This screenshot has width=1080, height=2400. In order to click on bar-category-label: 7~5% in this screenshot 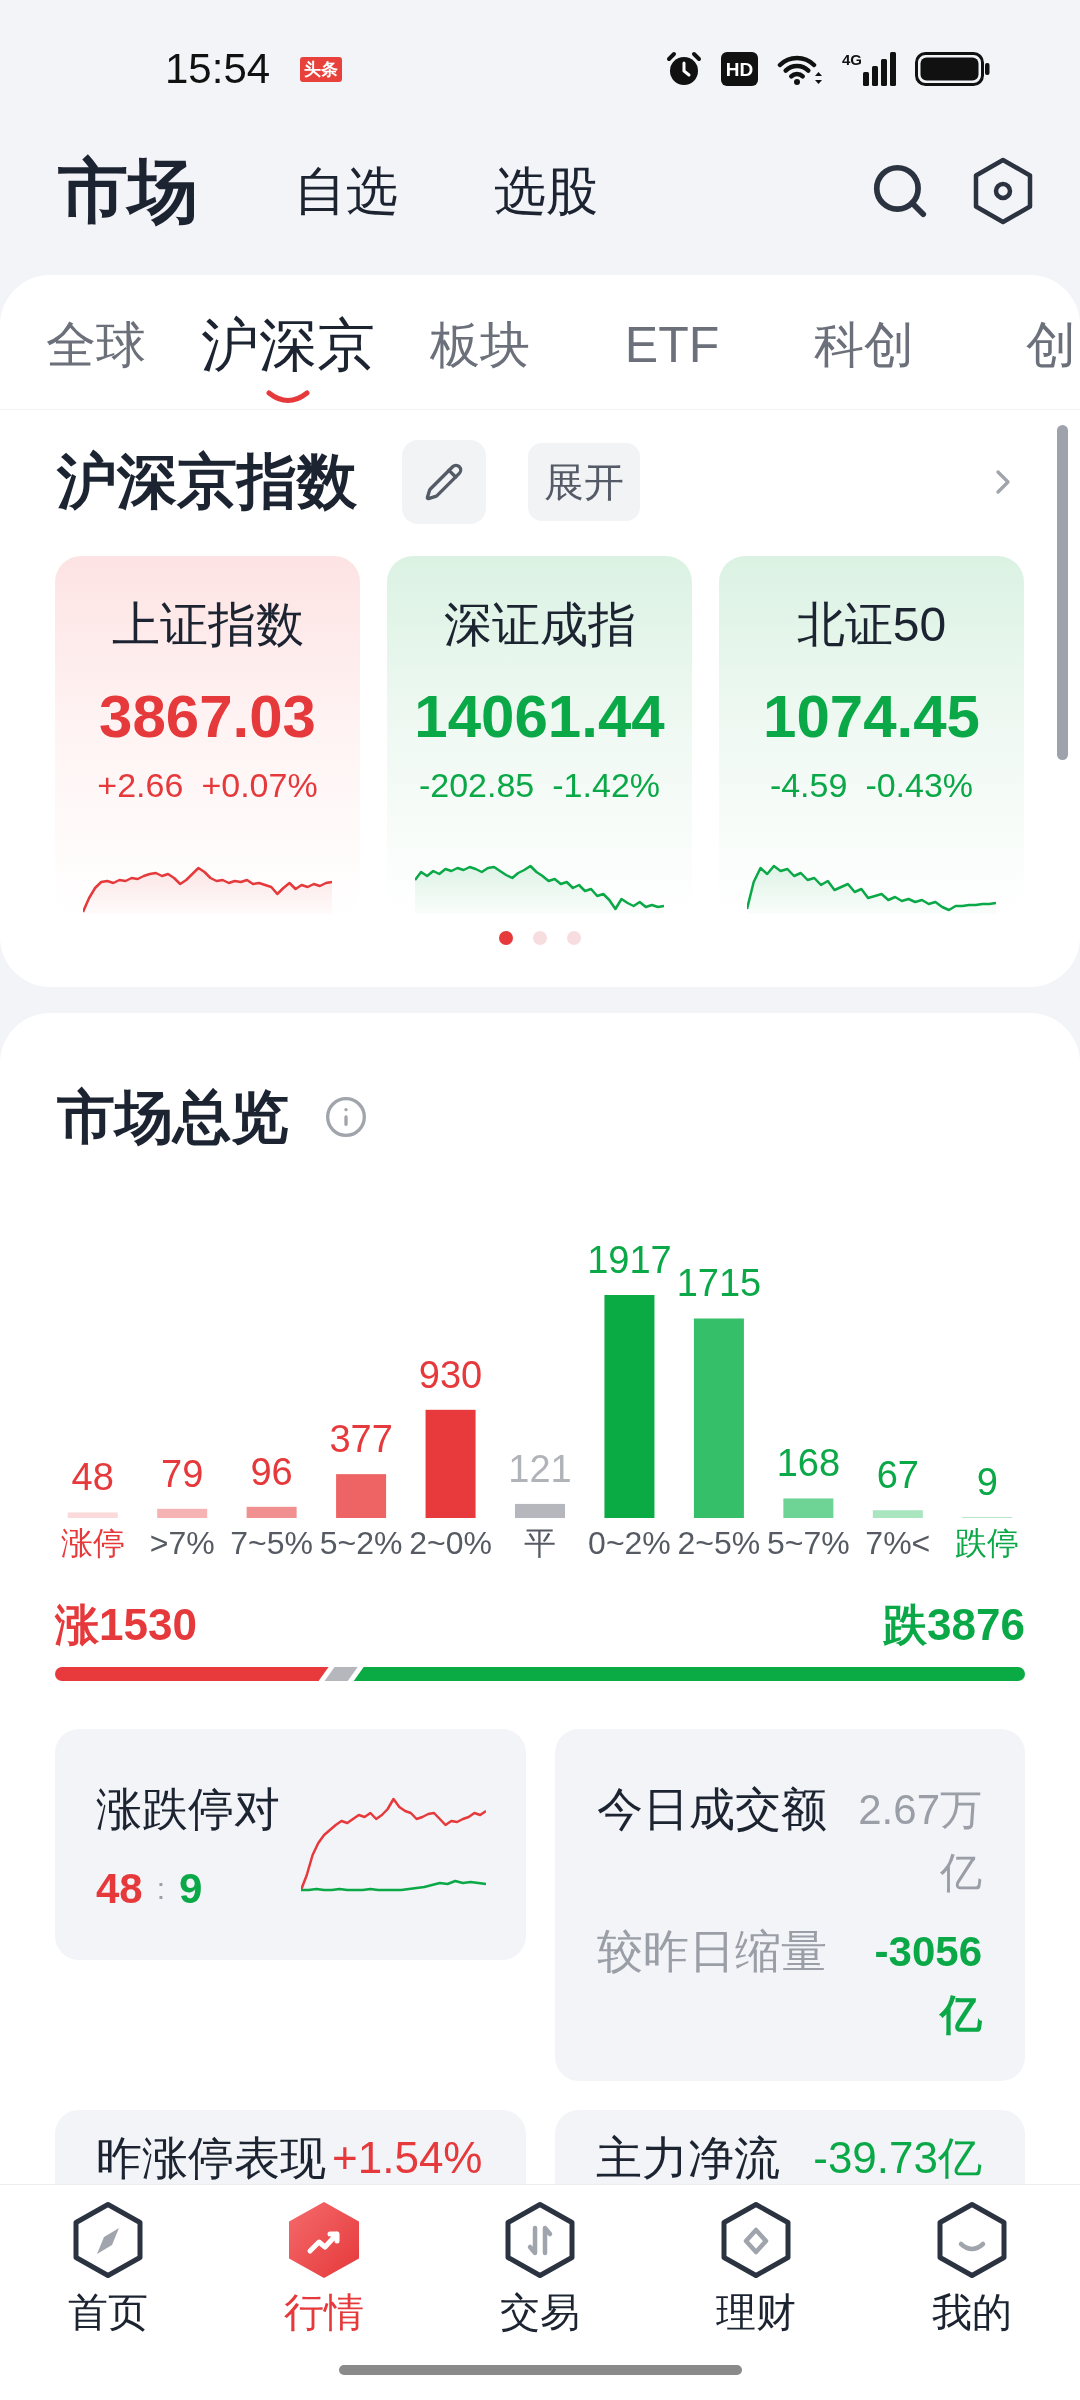, I will do `click(271, 1543)`.